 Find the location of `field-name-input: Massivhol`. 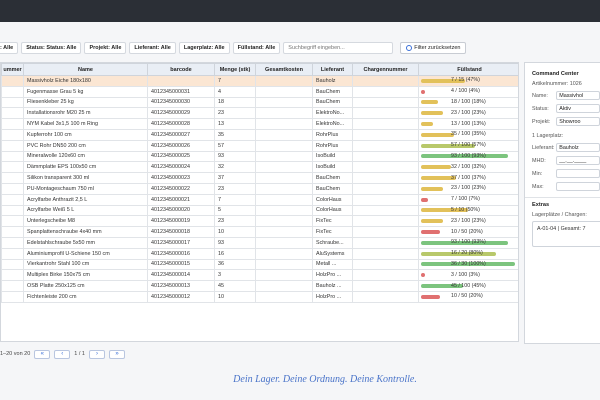

field-name-input: Massivhol is located at coordinates (578, 95).